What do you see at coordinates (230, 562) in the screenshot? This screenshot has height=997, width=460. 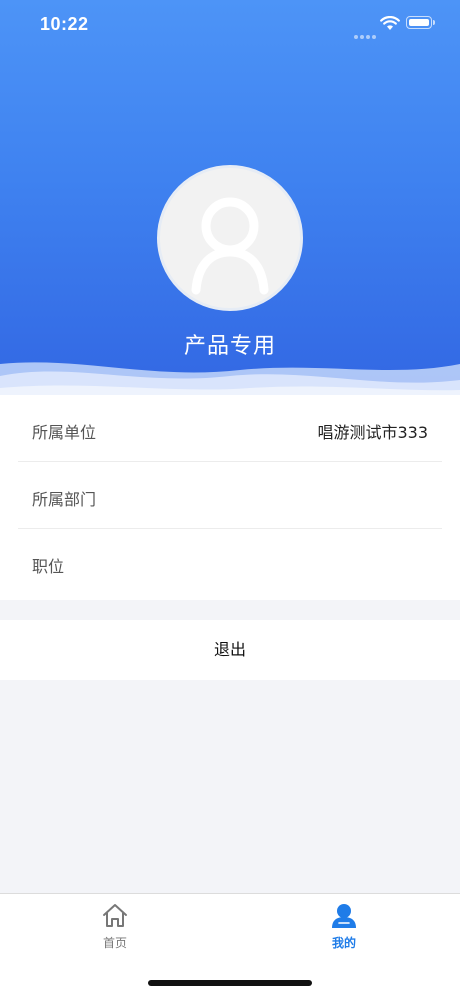 I see `info-row-position: 职位` at bounding box center [230, 562].